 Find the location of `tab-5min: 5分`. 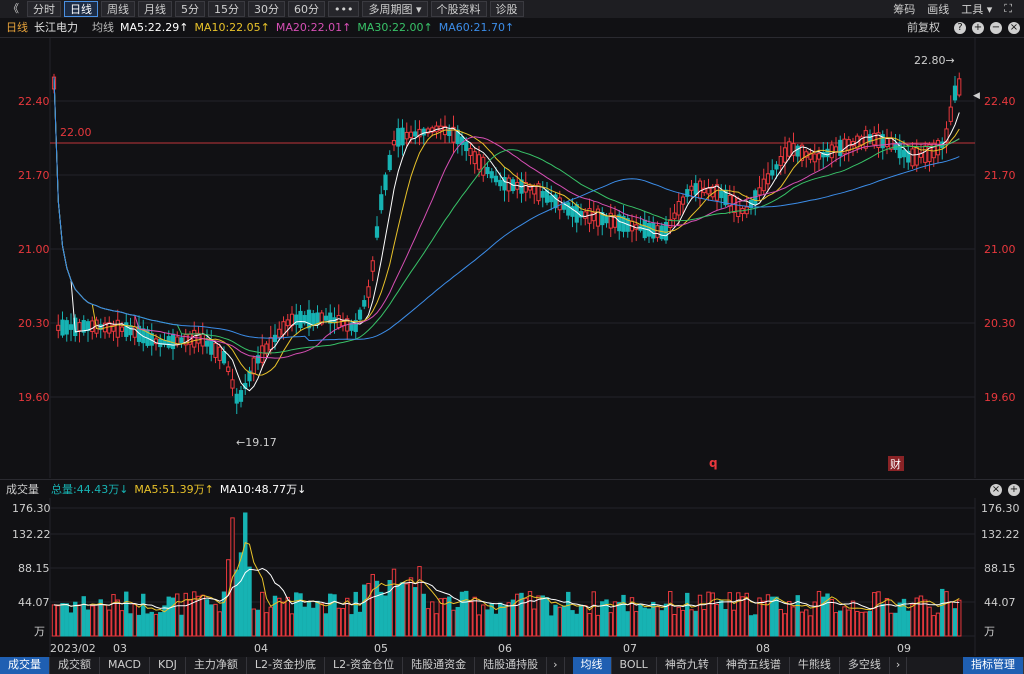

tab-5min: 5分 is located at coordinates (190, 9).